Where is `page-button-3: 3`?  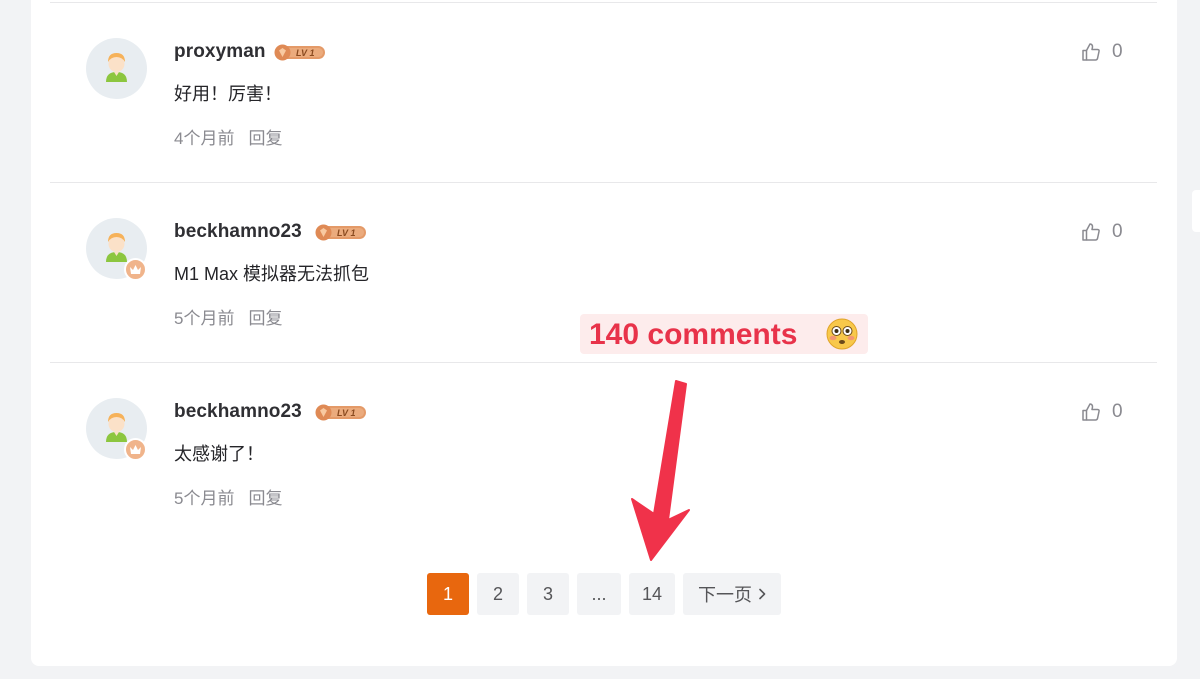 page-button-3: 3 is located at coordinates (548, 594).